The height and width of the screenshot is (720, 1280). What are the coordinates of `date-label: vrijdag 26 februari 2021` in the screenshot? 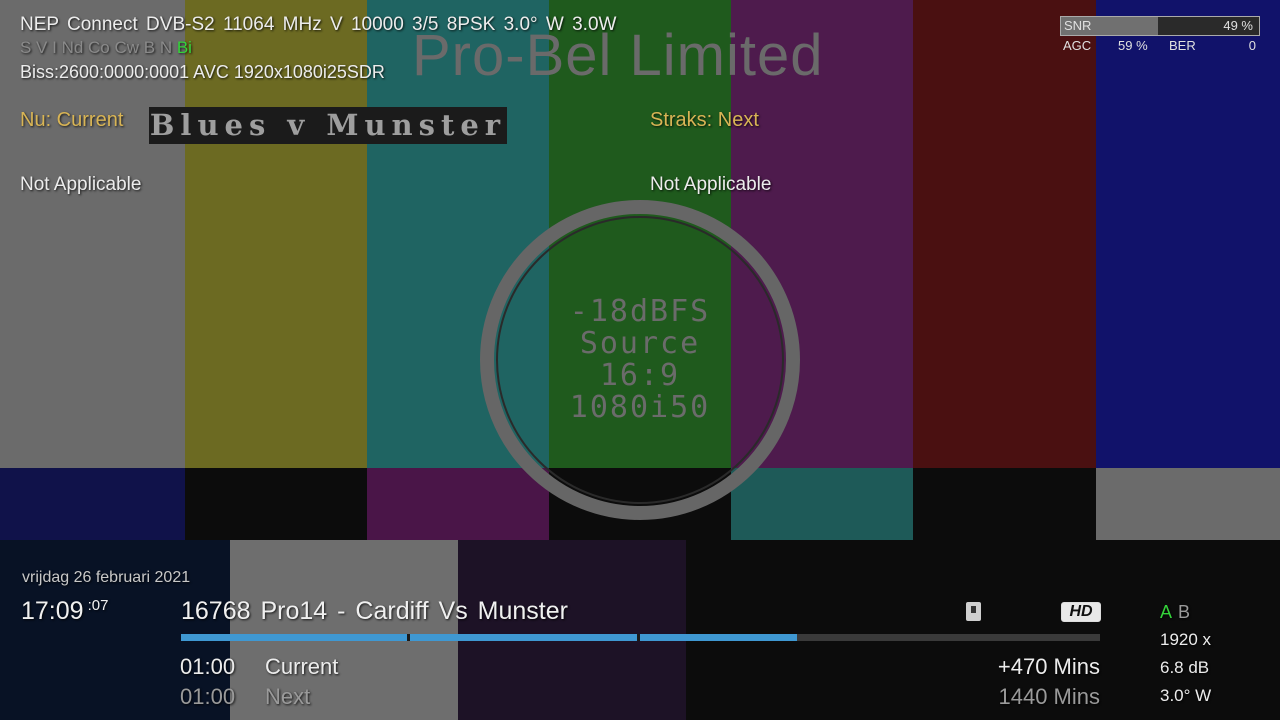 It's located at (106, 577).